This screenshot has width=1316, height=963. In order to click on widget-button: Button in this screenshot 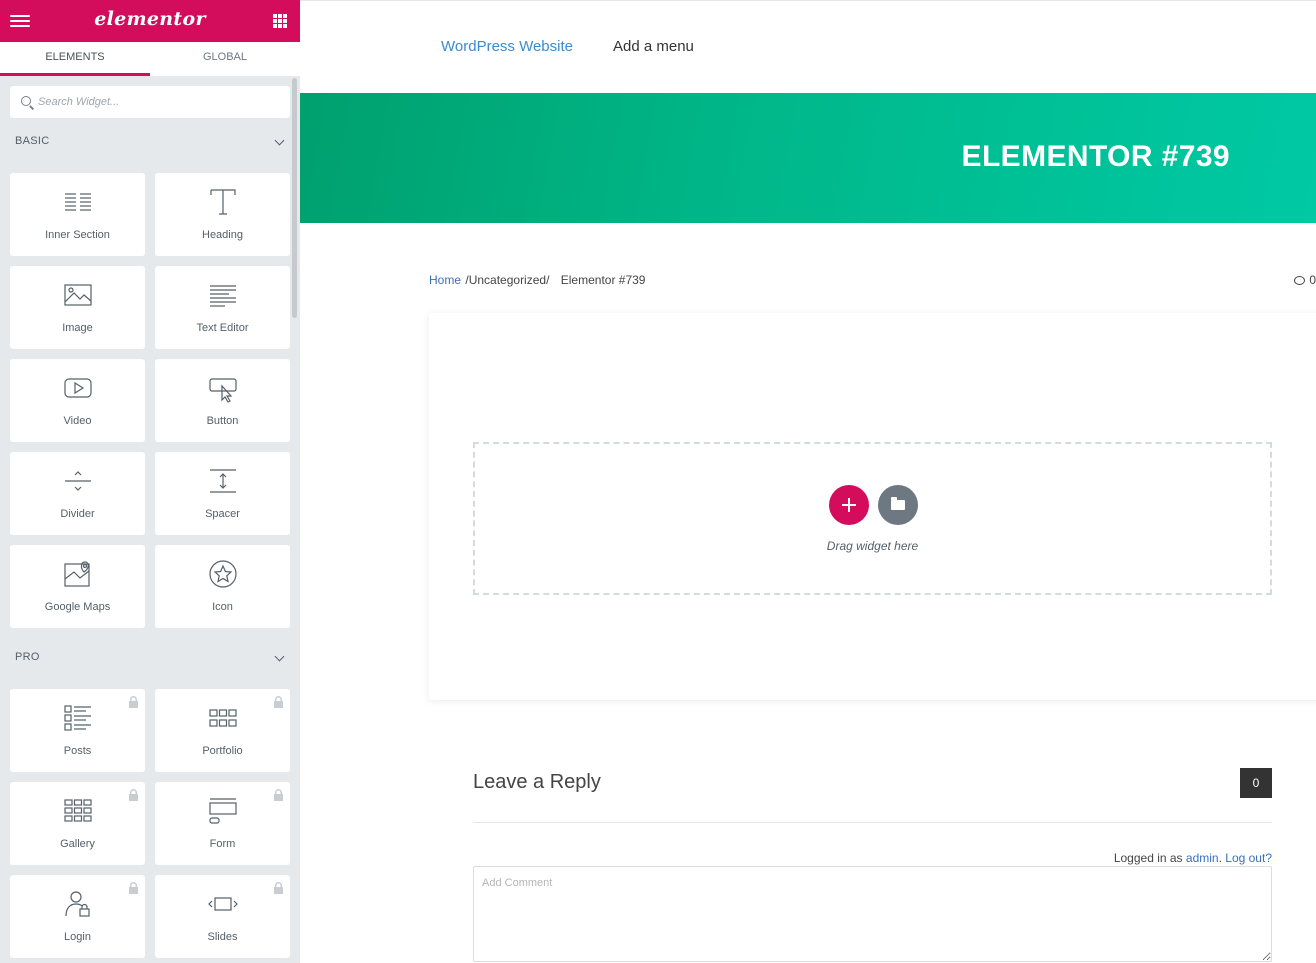, I will do `click(222, 400)`.